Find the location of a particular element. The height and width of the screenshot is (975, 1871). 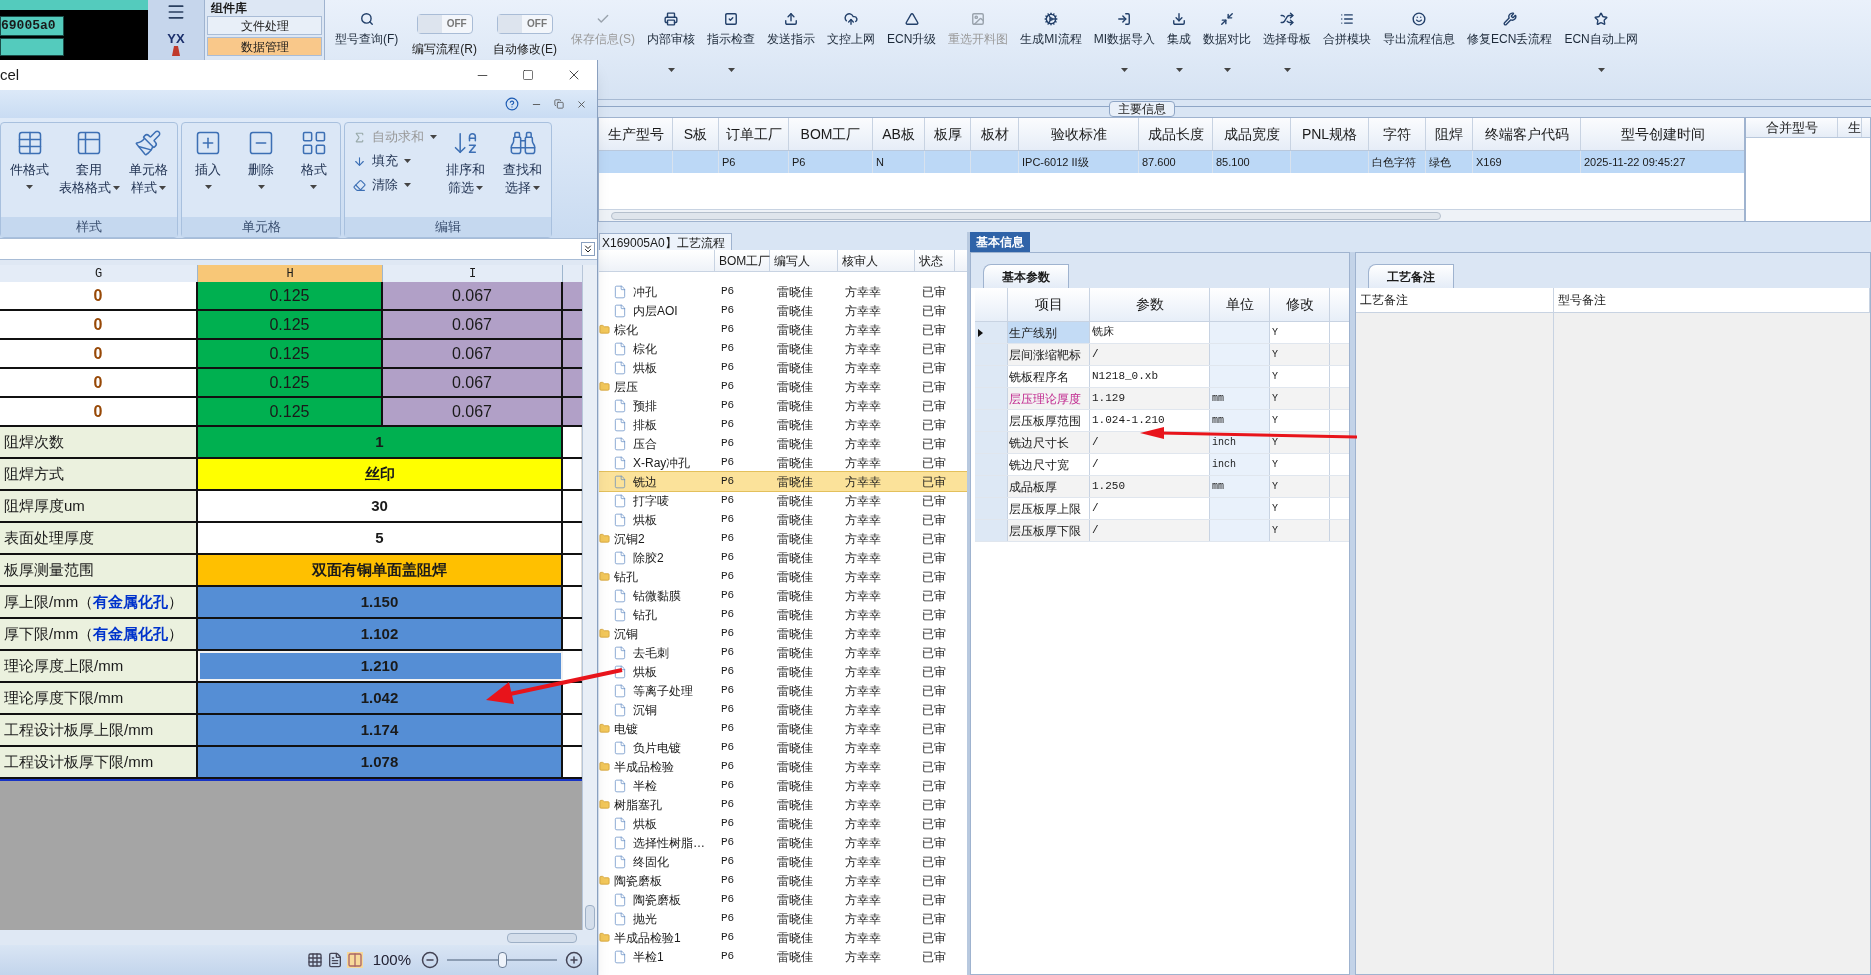

tree-row: 选择性树脂… P6 雷晓佳 方幸幸 已审 is located at coordinates (783, 842).